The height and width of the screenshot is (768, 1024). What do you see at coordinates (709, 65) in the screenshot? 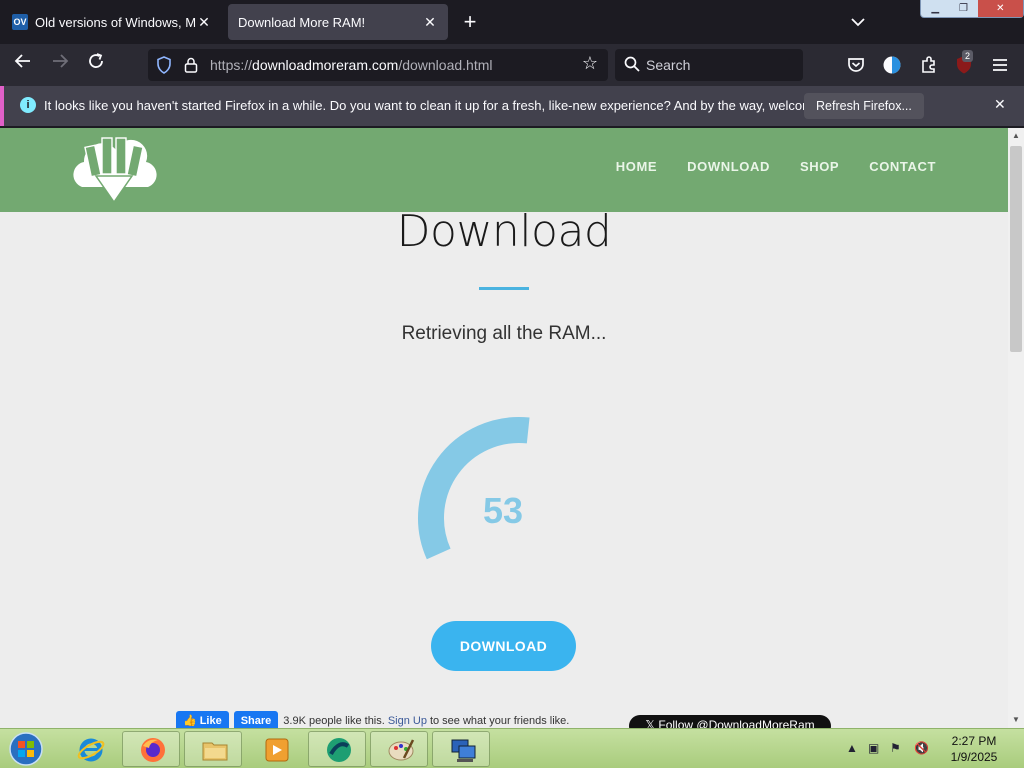
I see `search-bar: Search` at bounding box center [709, 65].